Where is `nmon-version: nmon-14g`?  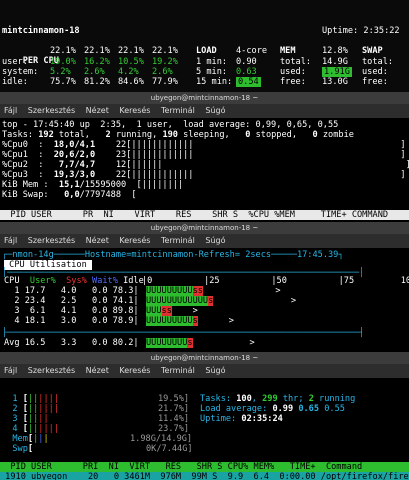 nmon-version: nmon-14g is located at coordinates (33, 255).